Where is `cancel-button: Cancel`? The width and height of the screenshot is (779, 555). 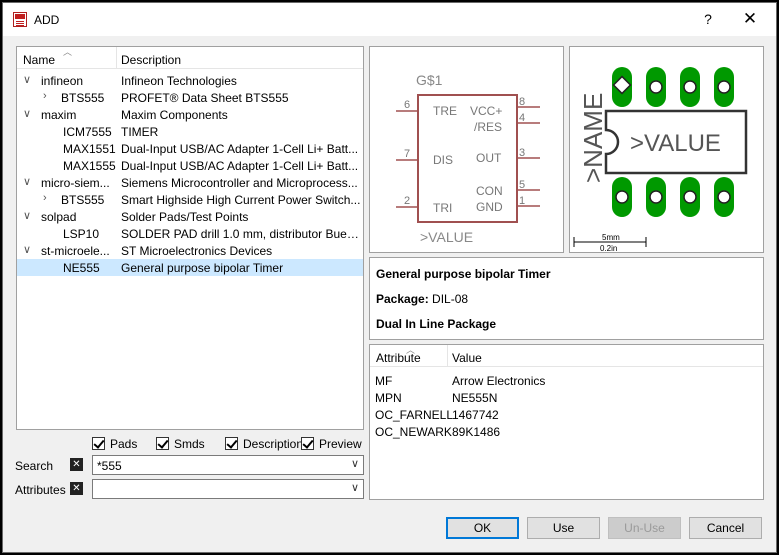
cancel-button: Cancel is located at coordinates (725, 528).